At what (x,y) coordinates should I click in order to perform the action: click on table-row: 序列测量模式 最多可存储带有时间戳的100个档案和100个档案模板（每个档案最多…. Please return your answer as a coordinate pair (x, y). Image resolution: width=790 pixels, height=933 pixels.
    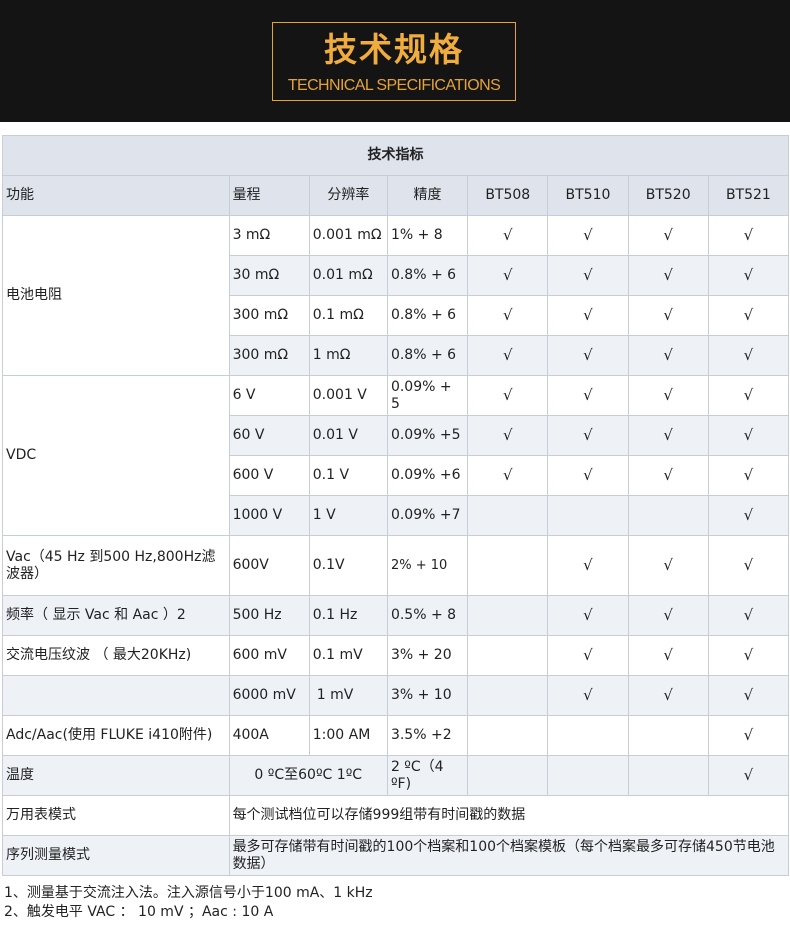
    Looking at the image, I should click on (396, 855).